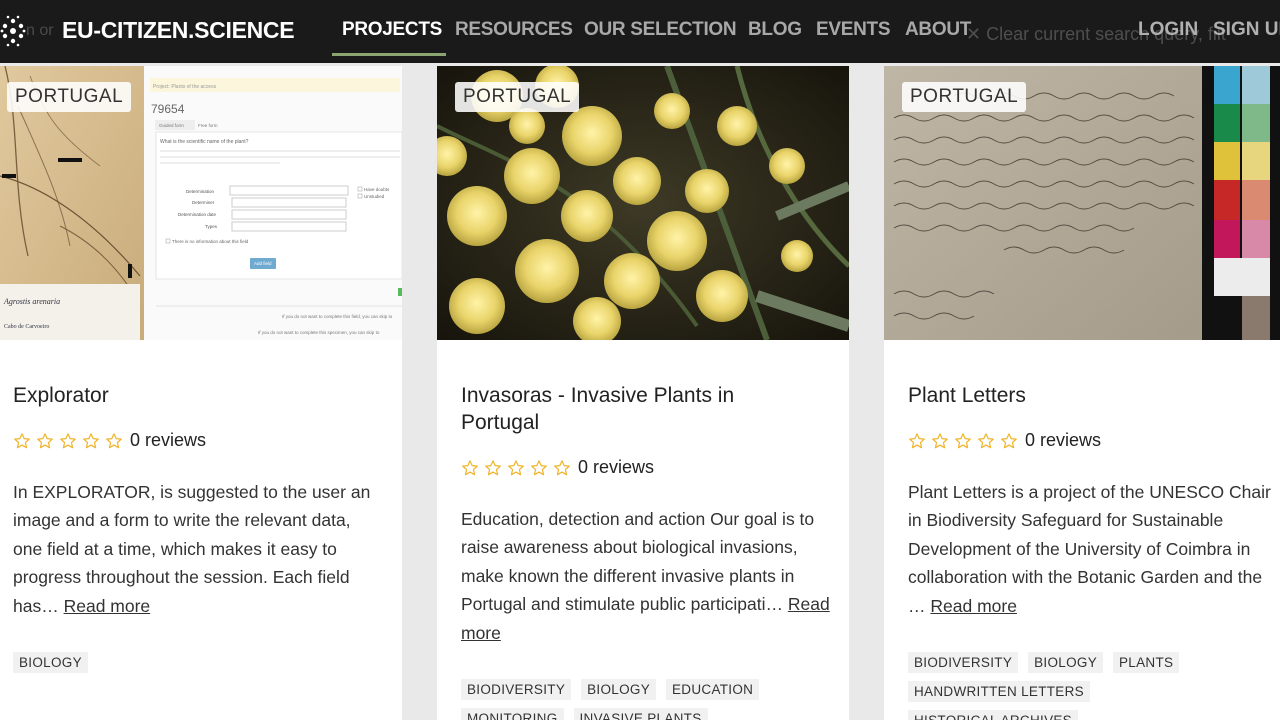  What do you see at coordinates (713, 689) in the screenshot?
I see `tag: EDUCATION` at bounding box center [713, 689].